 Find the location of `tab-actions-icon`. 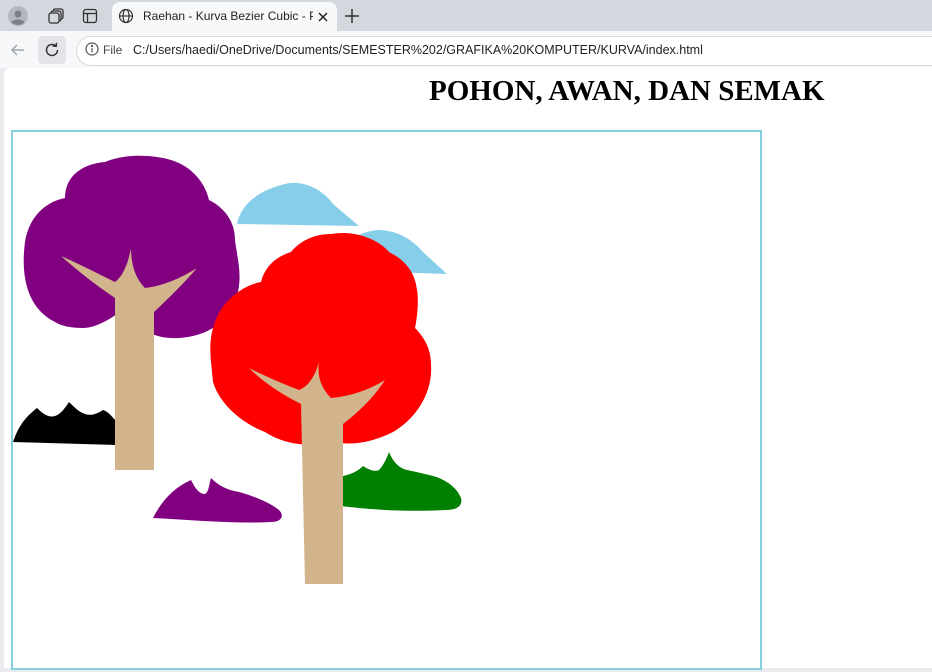

tab-actions-icon is located at coordinates (90, 16).